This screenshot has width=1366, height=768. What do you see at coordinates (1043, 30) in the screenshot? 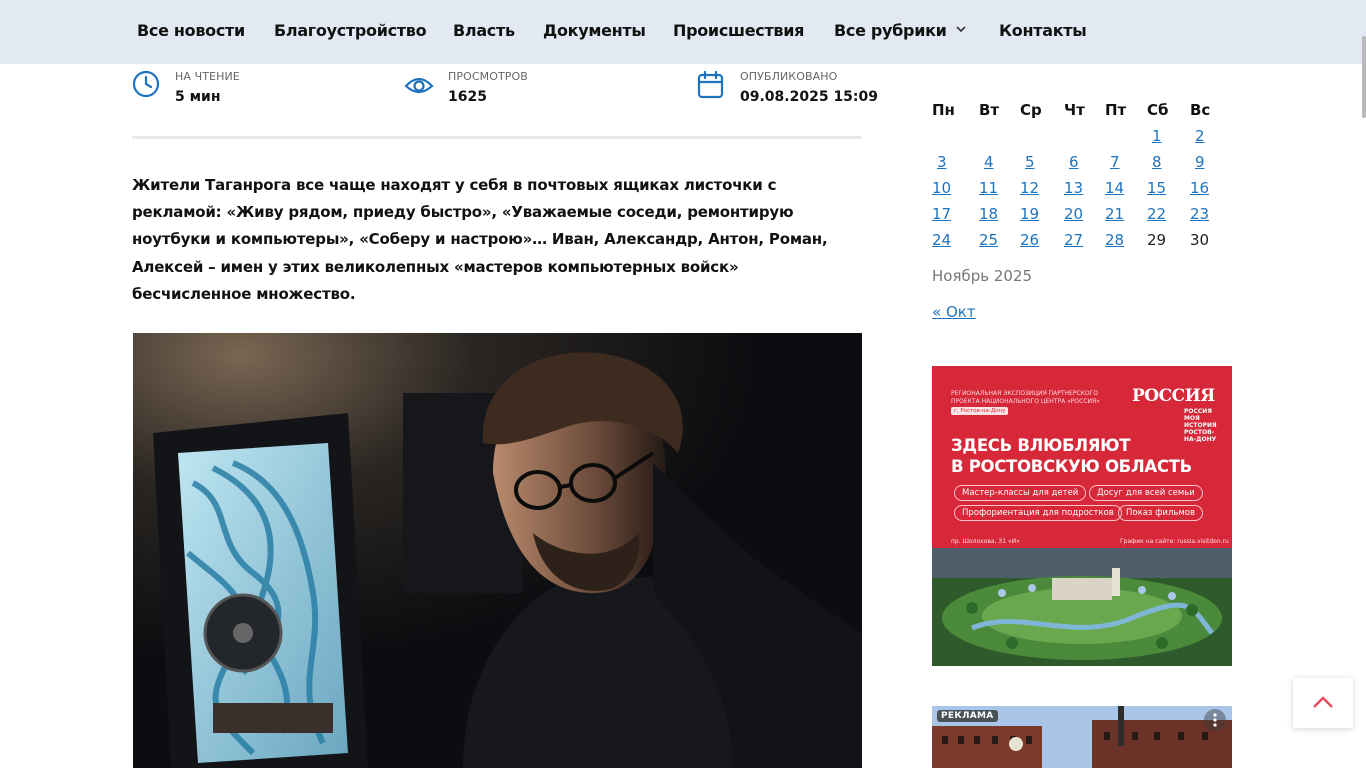
I see `nav-item-contacts: Контакты` at bounding box center [1043, 30].